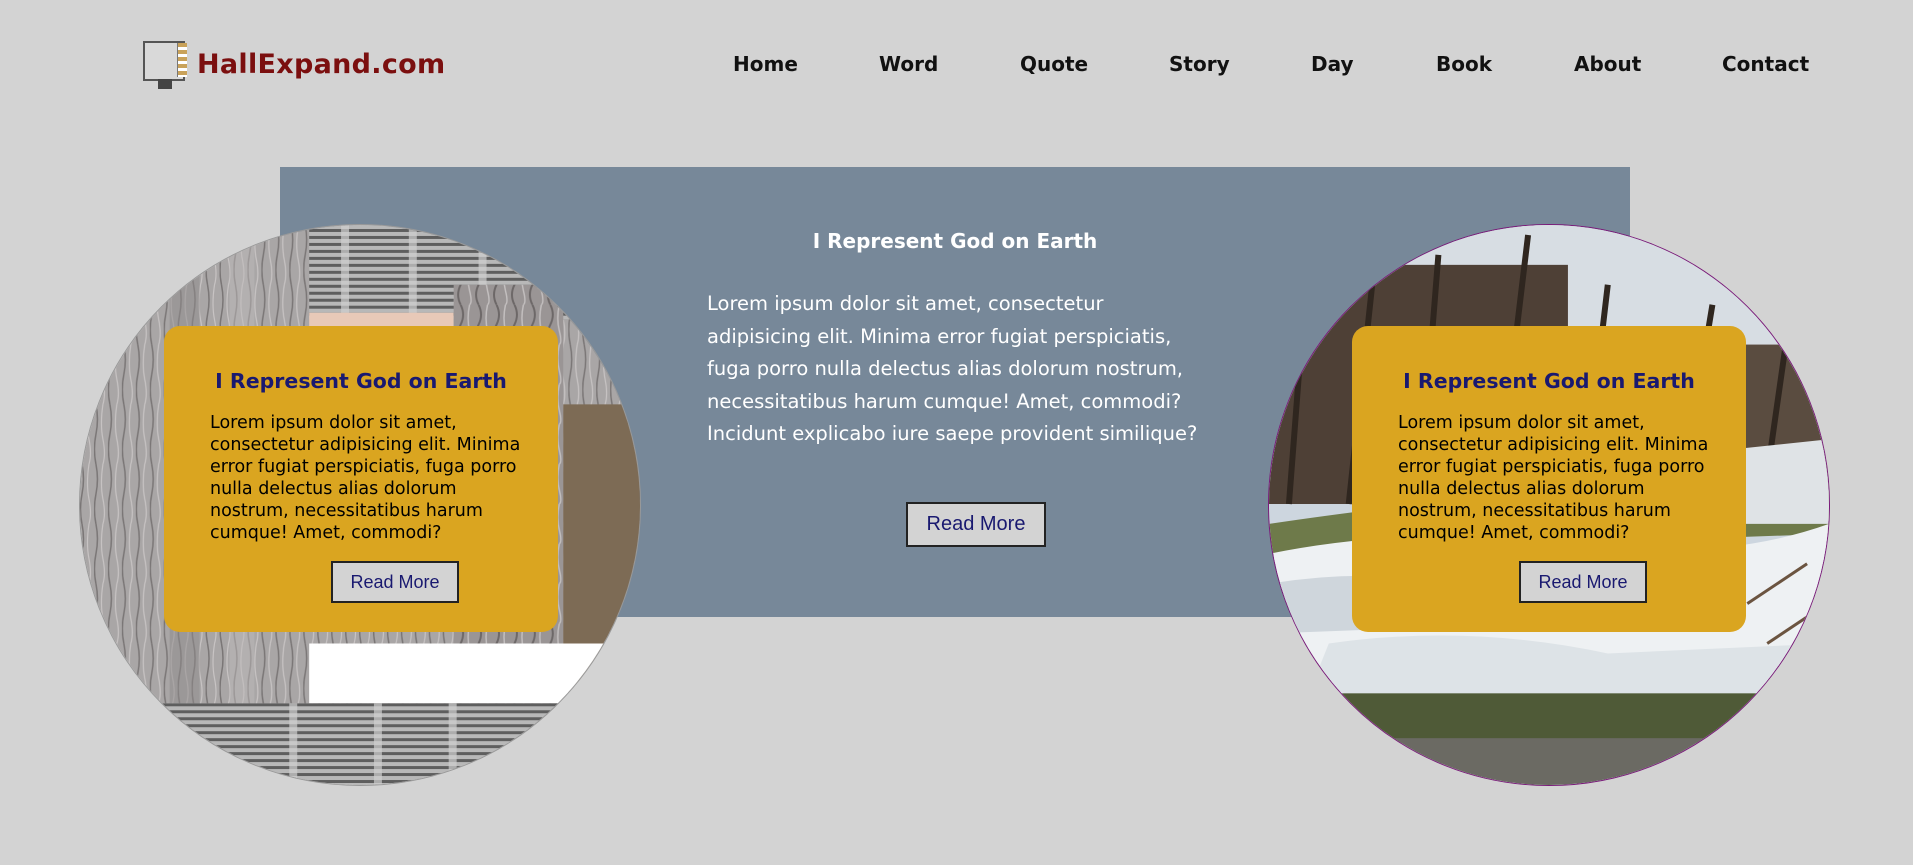  Describe the element at coordinates (1765, 64) in the screenshot. I see `nav-contact: Contact` at that location.